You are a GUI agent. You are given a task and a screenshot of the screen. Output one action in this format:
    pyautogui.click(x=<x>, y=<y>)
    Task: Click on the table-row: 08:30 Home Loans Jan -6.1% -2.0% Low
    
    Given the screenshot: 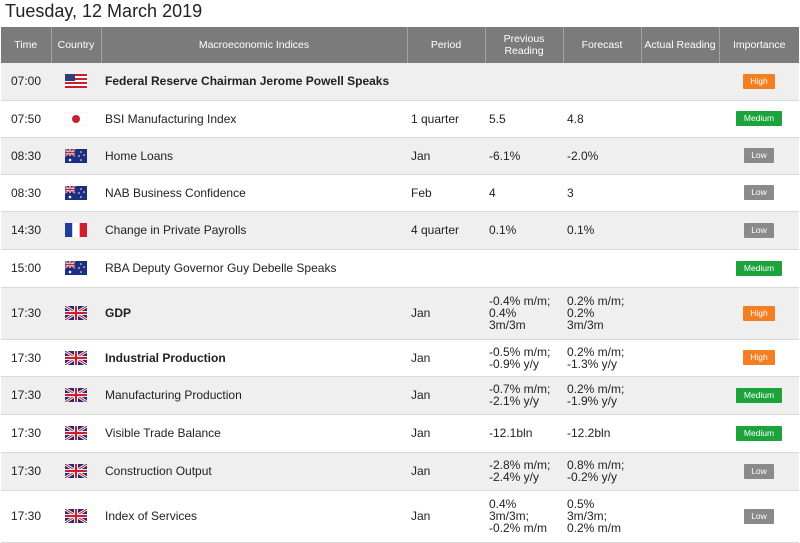 What is the action you would take?
    pyautogui.click(x=400, y=156)
    